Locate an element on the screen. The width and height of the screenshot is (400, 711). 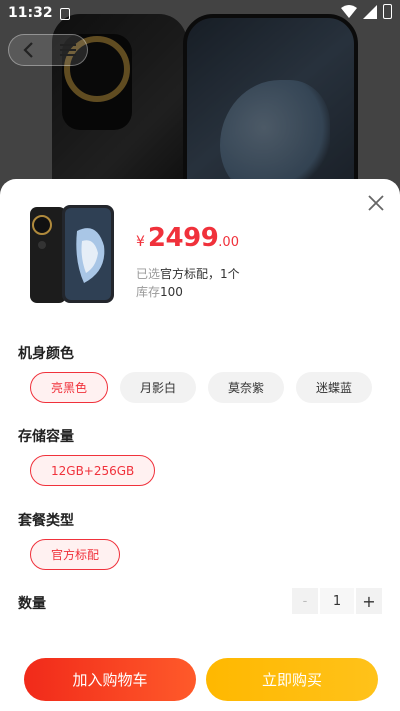
stock-value: 100 is located at coordinates (171, 292).